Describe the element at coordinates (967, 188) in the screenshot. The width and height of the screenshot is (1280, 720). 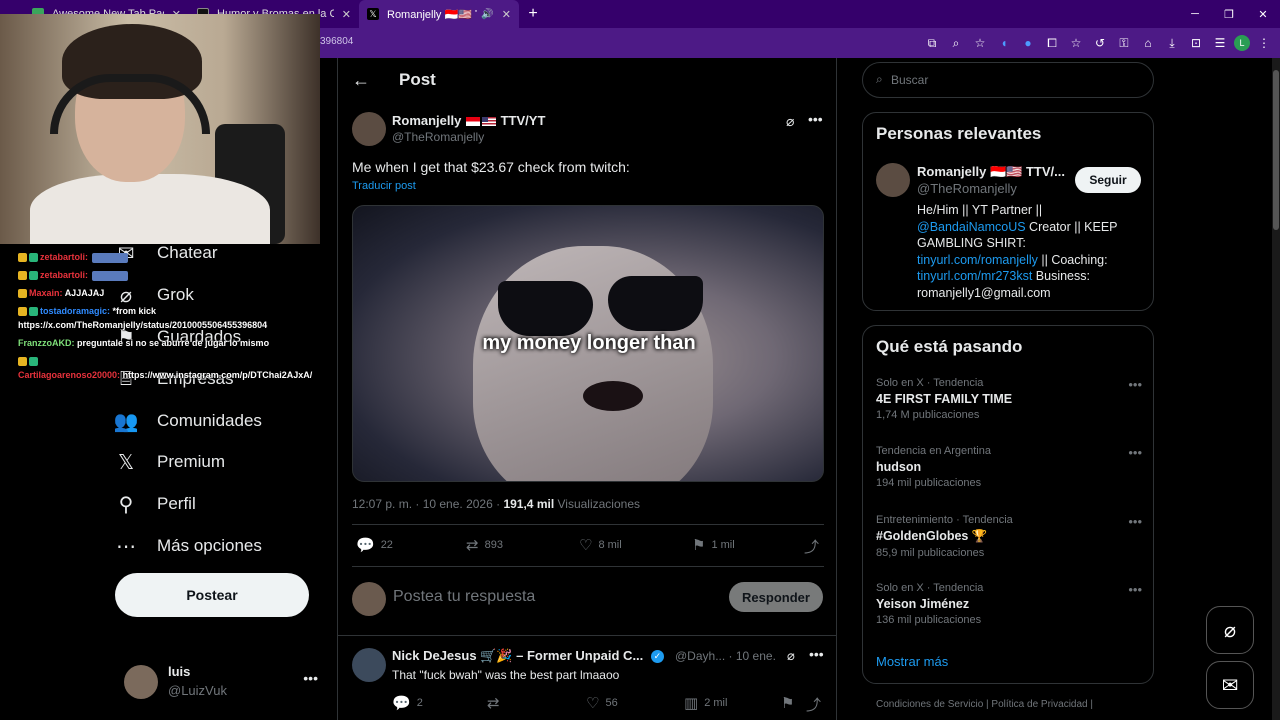
I see `relevant-handle: @TheRomanjelly` at that location.